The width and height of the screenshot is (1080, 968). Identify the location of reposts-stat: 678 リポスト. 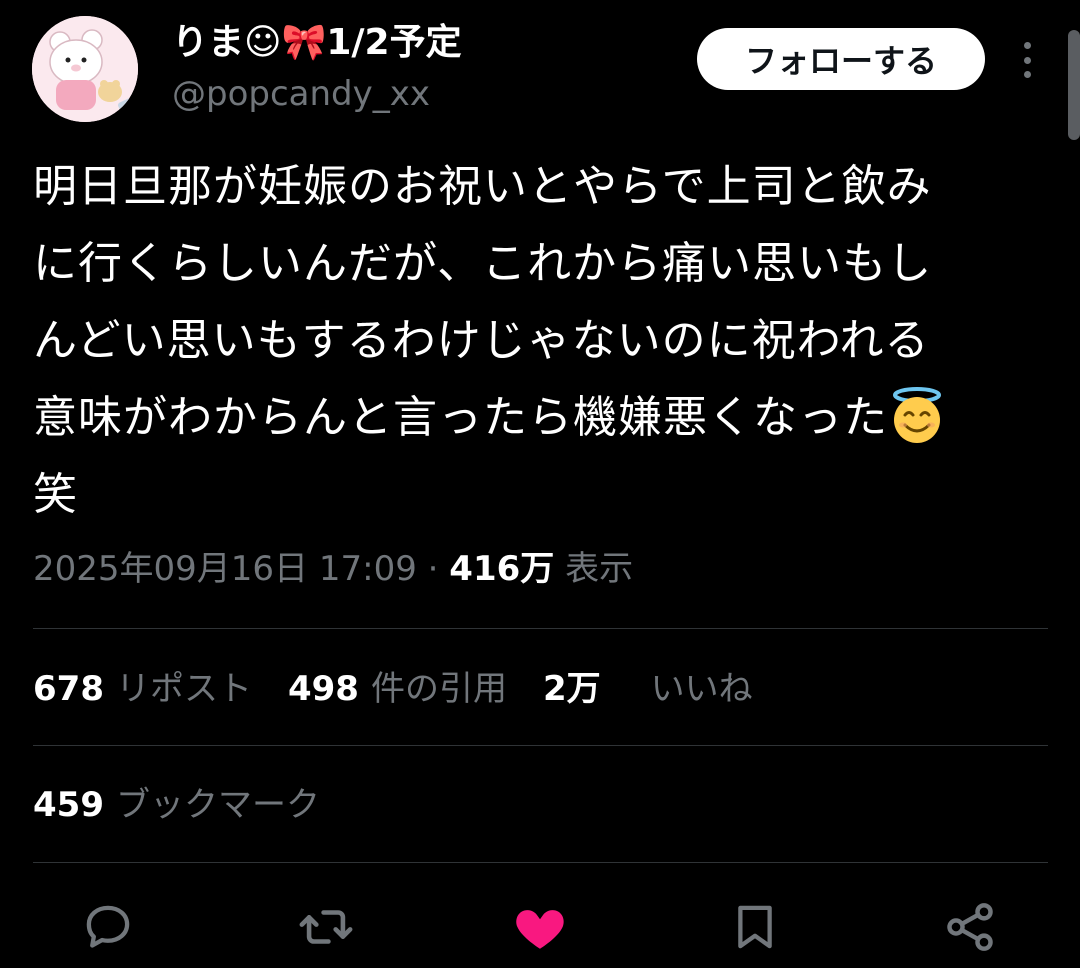
(142, 689).